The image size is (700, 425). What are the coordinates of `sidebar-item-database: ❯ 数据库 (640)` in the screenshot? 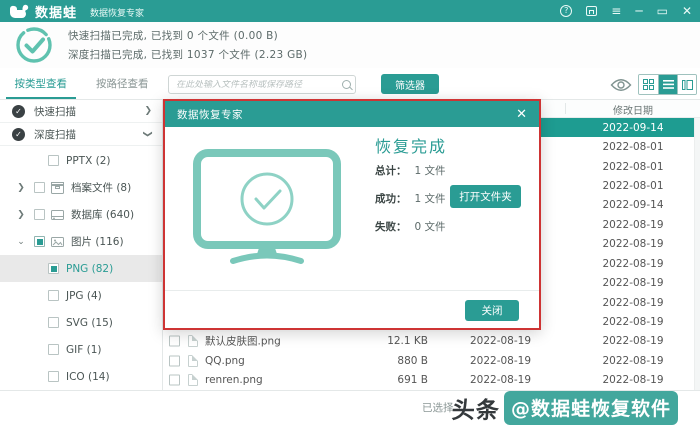 It's located at (81, 214).